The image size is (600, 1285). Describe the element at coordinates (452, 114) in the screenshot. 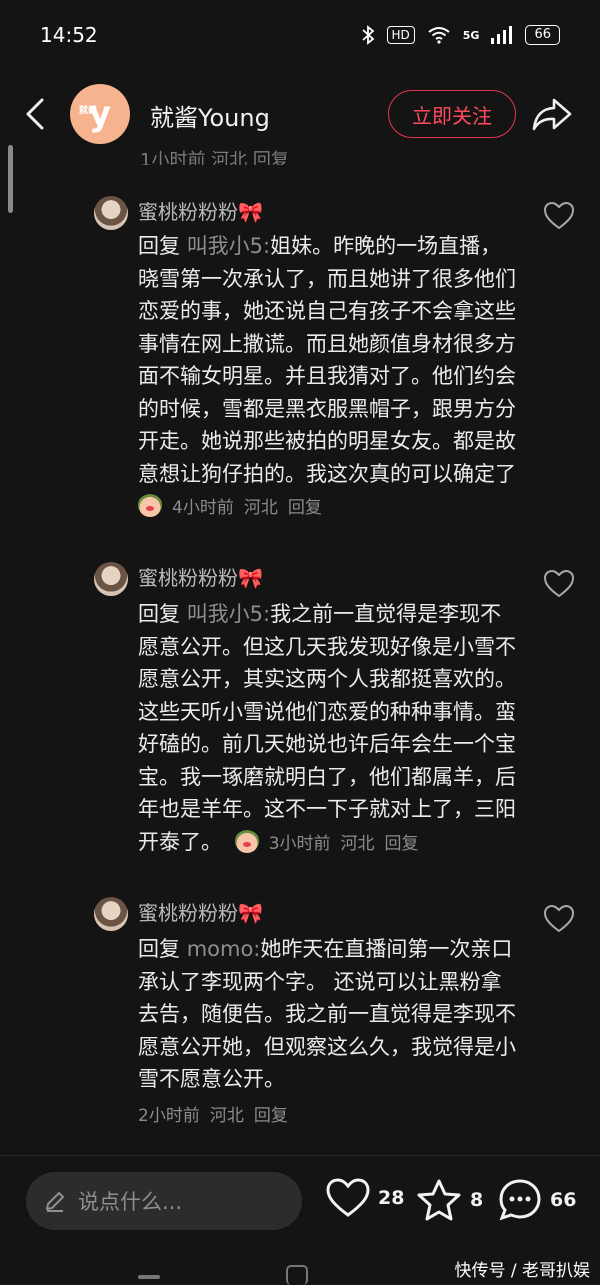

I see `follow-button: 立即关注` at that location.